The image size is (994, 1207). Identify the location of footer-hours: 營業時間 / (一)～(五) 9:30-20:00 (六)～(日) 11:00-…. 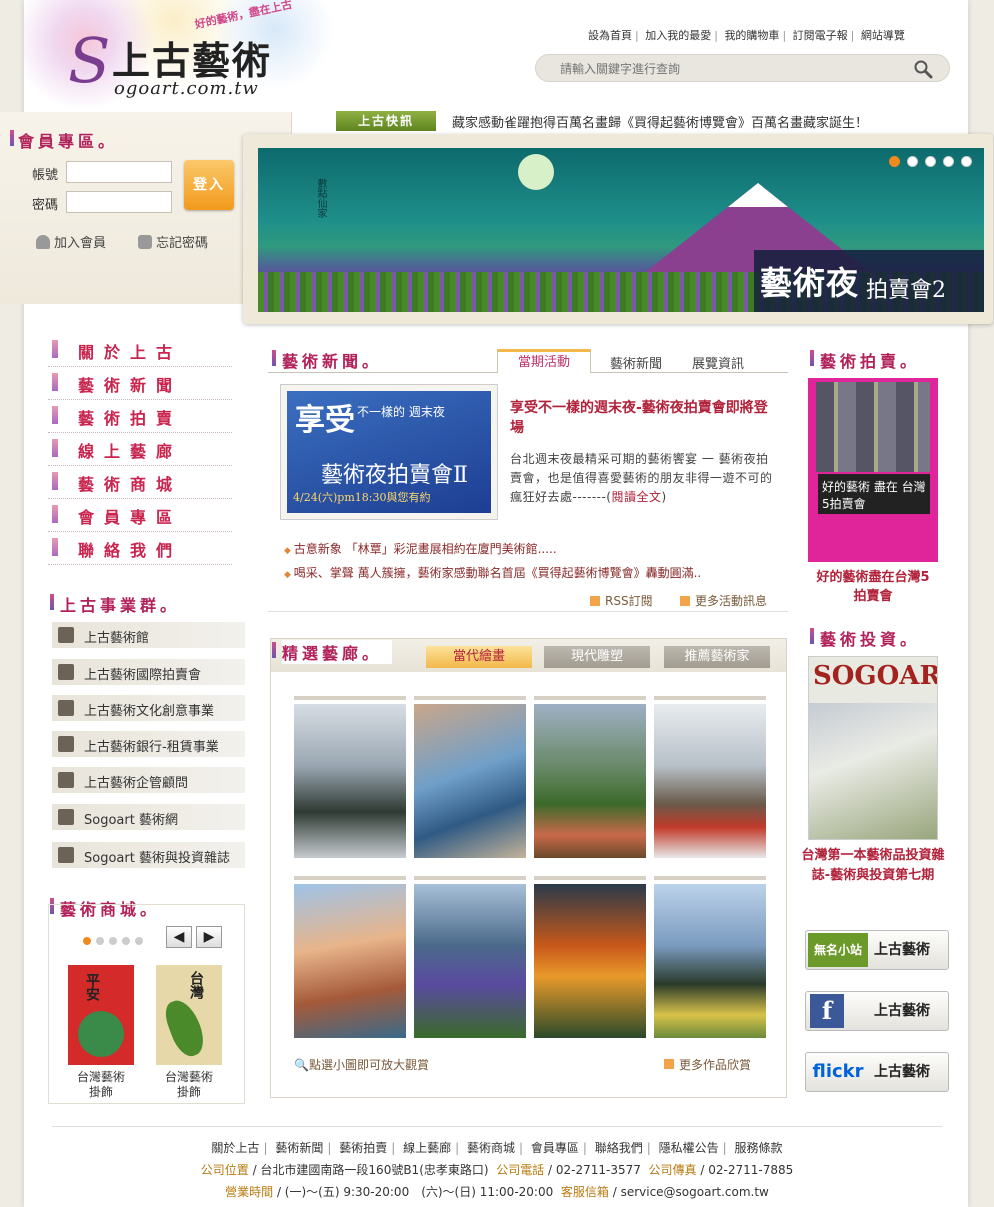
(497, 1192).